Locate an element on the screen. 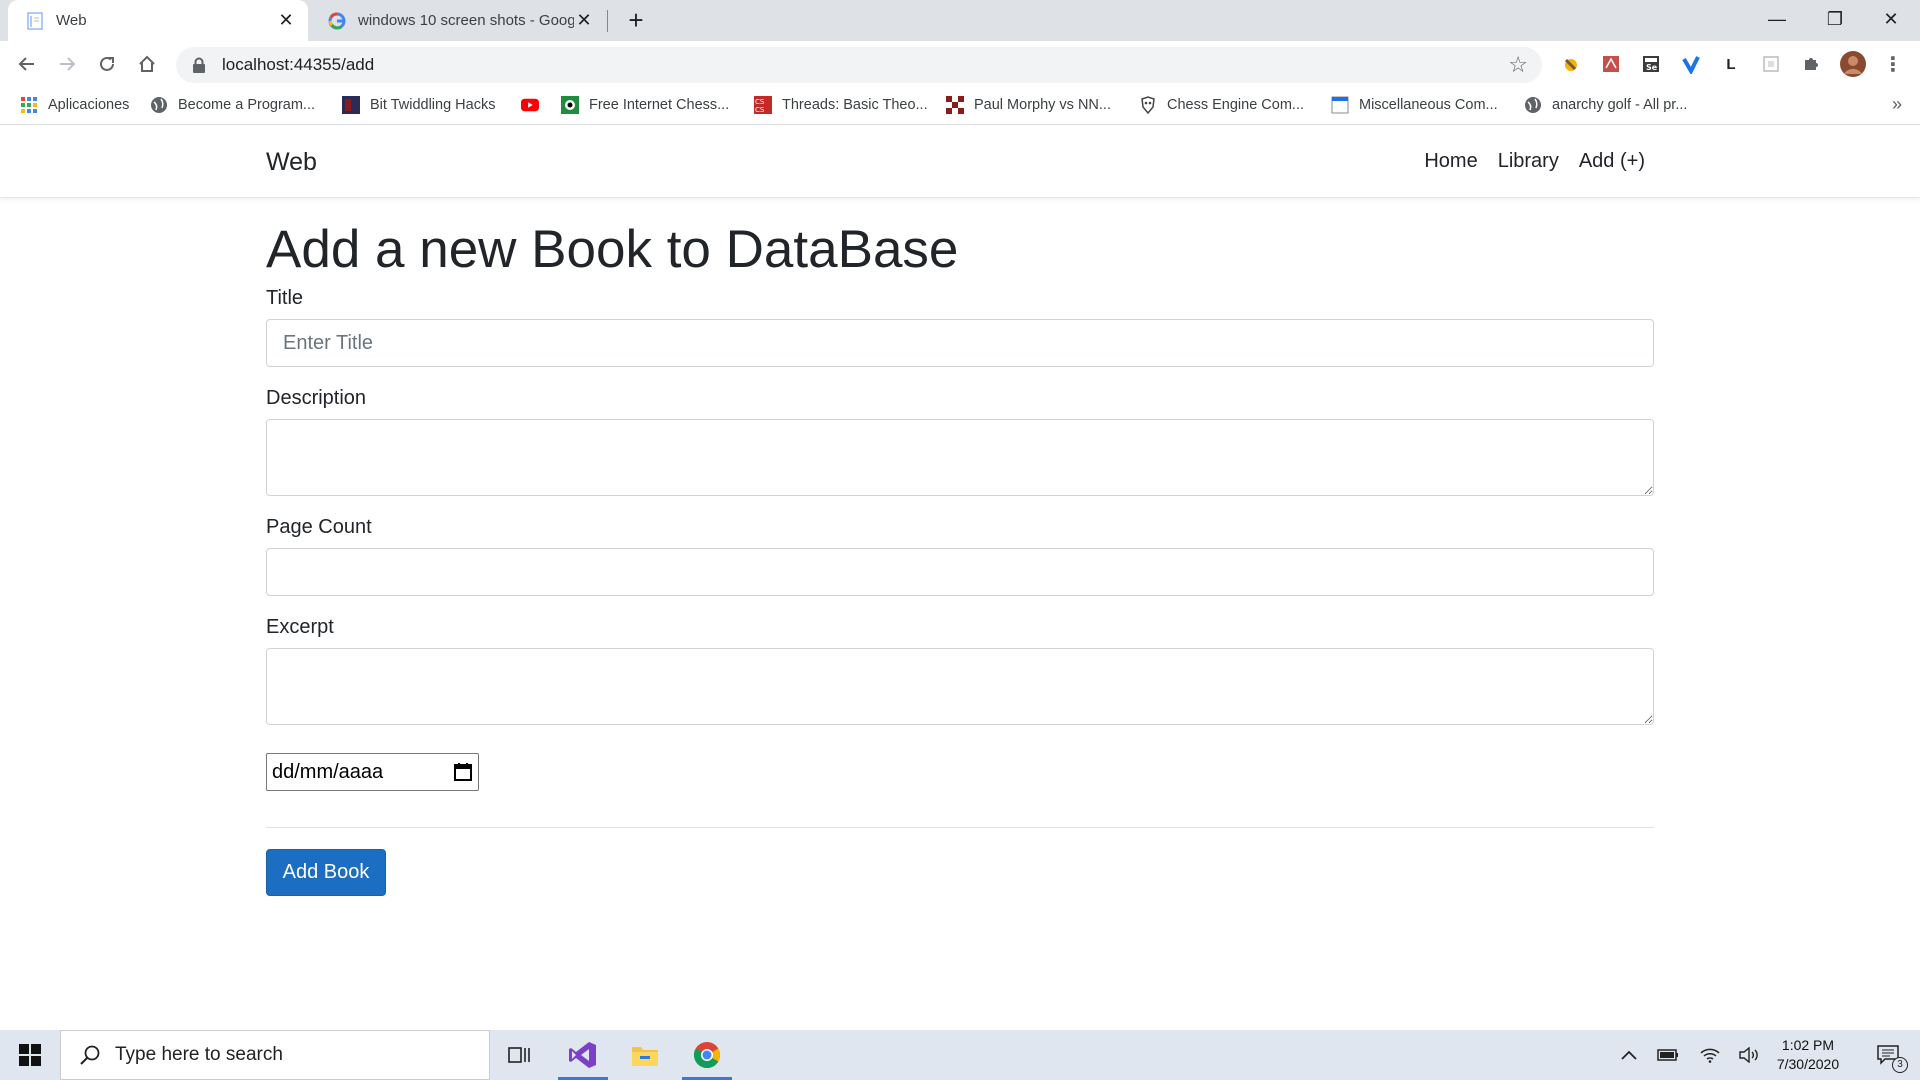  google-icon is located at coordinates (337, 21).